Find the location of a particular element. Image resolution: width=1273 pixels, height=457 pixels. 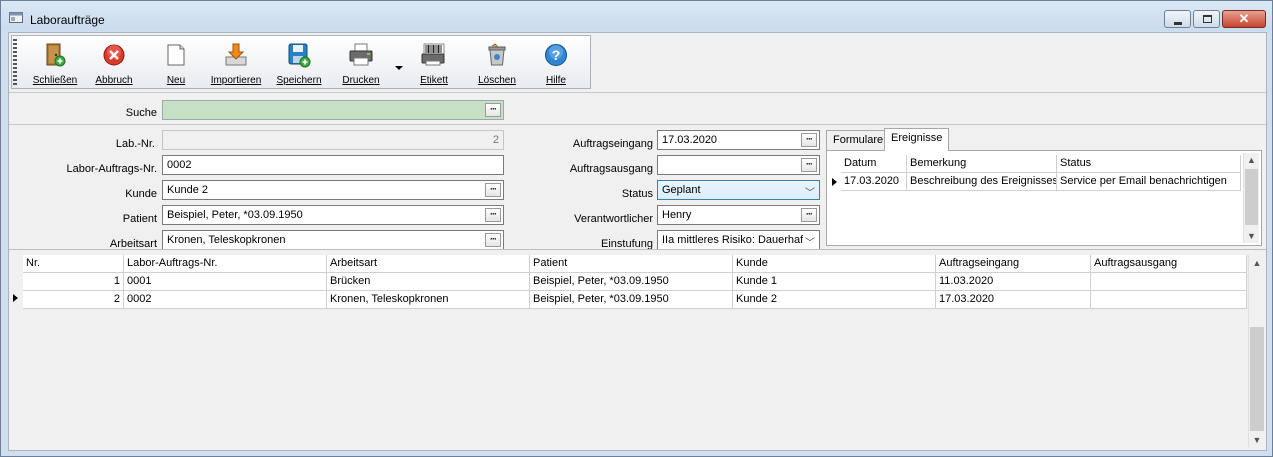

auftragseingang-value: 17.03.2020 is located at coordinates (690, 140).